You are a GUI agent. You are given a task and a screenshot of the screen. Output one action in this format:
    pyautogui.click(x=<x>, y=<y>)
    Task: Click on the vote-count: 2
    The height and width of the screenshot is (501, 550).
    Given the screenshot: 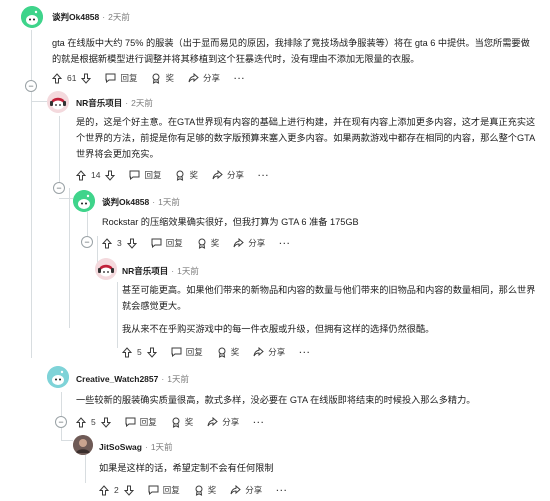 What is the action you would take?
    pyautogui.click(x=116, y=490)
    